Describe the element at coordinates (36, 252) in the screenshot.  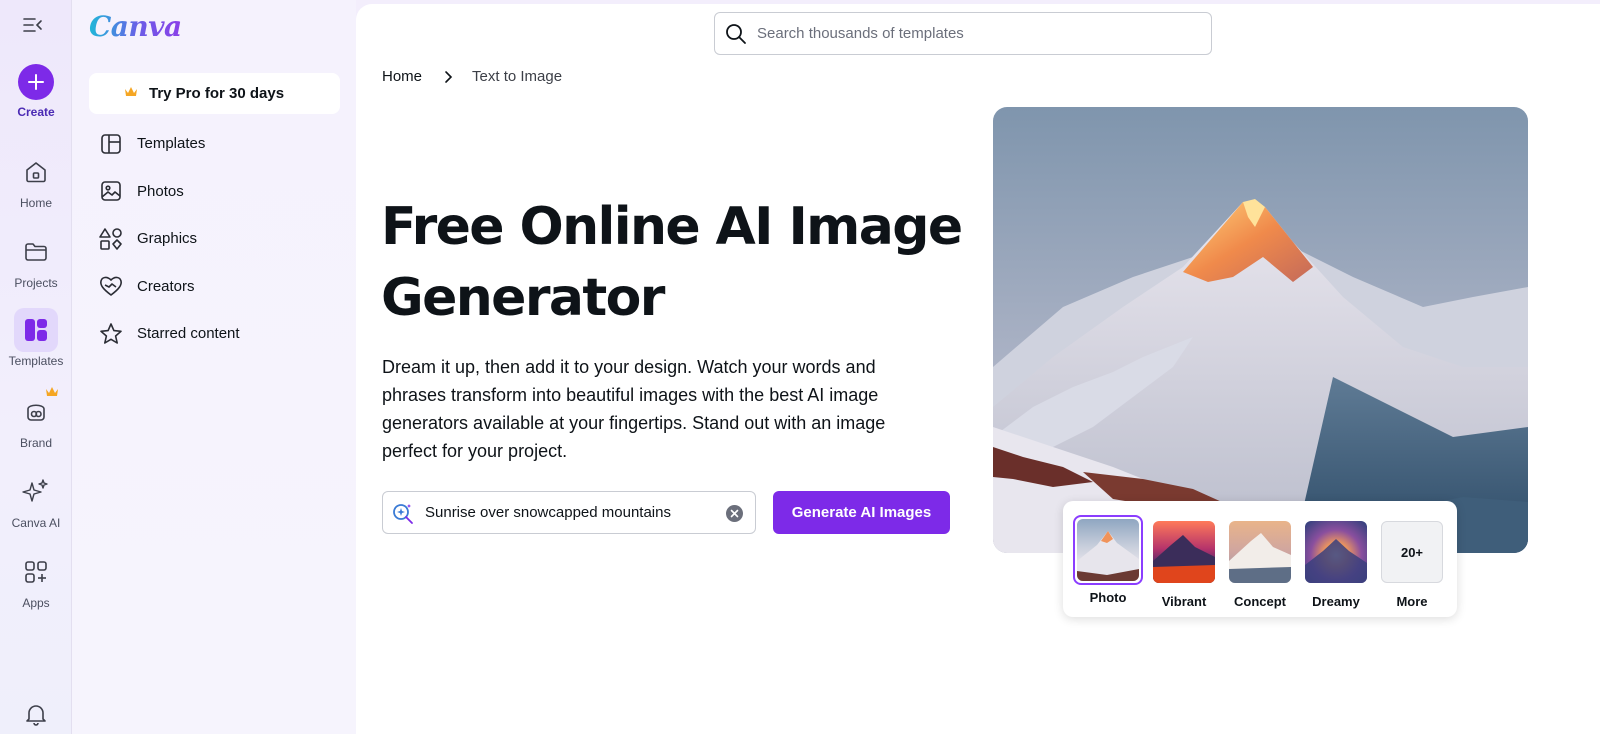
I see `folder-icon` at that location.